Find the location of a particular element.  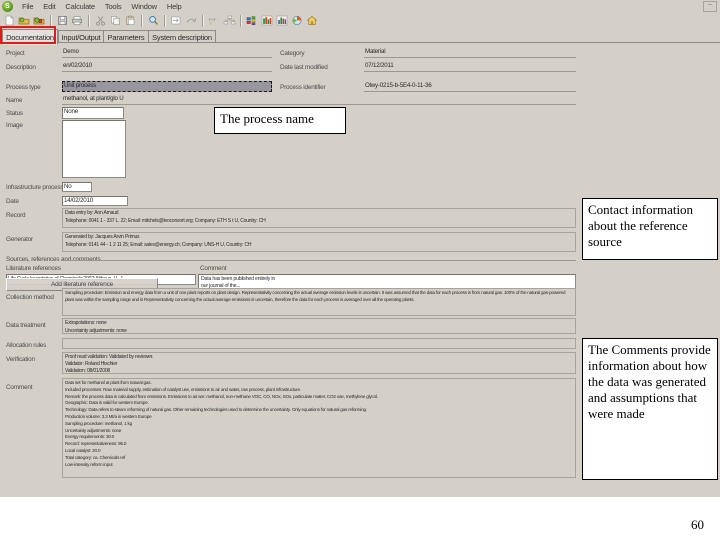

open-folder-icon is located at coordinates (24, 21).